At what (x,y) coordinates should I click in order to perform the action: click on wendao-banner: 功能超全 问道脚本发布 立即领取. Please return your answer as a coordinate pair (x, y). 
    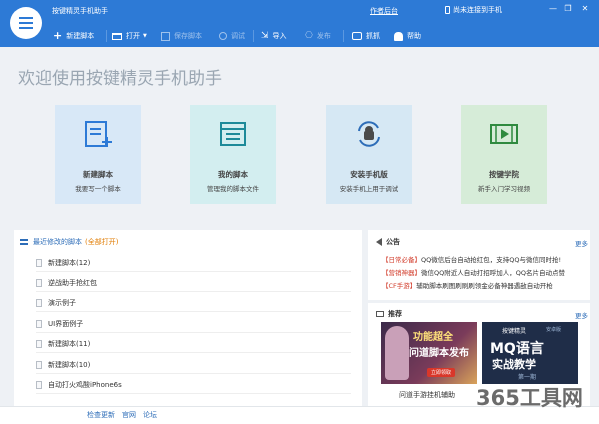
    Looking at the image, I should click on (429, 353).